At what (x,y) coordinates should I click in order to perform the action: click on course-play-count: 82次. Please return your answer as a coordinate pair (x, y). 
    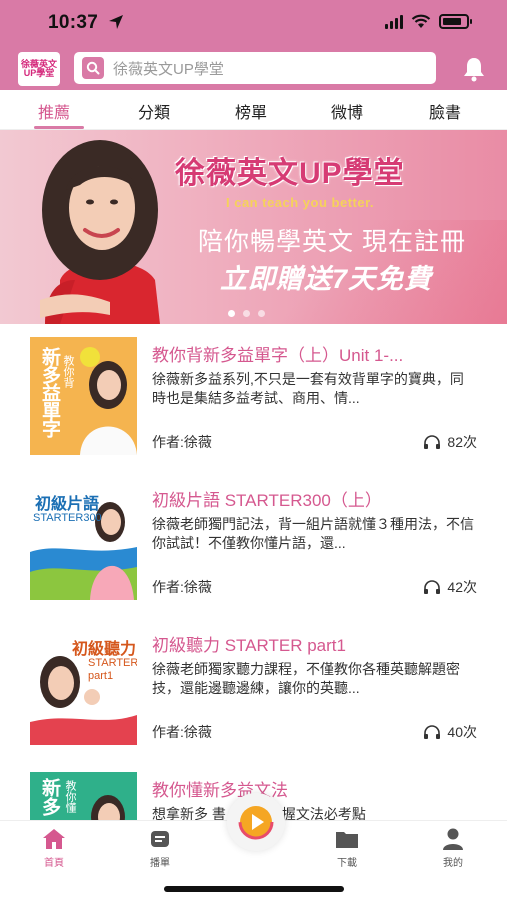
    Looking at the image, I should click on (450, 442).